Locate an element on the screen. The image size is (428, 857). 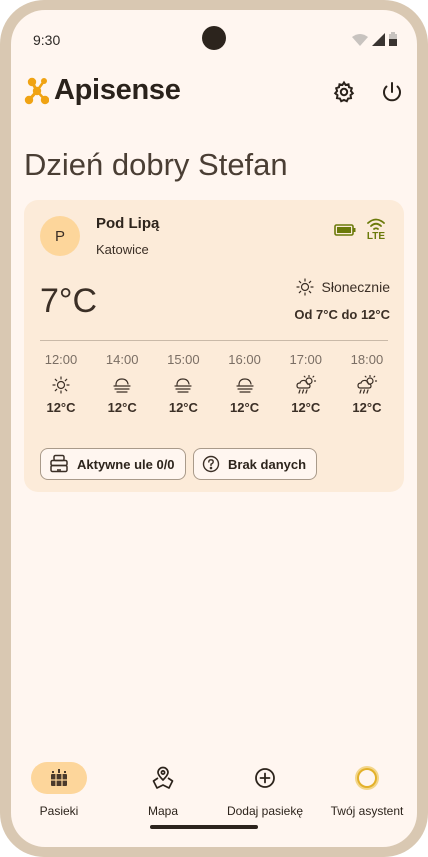
no-data-label: Brak danych is located at coordinates (267, 464).